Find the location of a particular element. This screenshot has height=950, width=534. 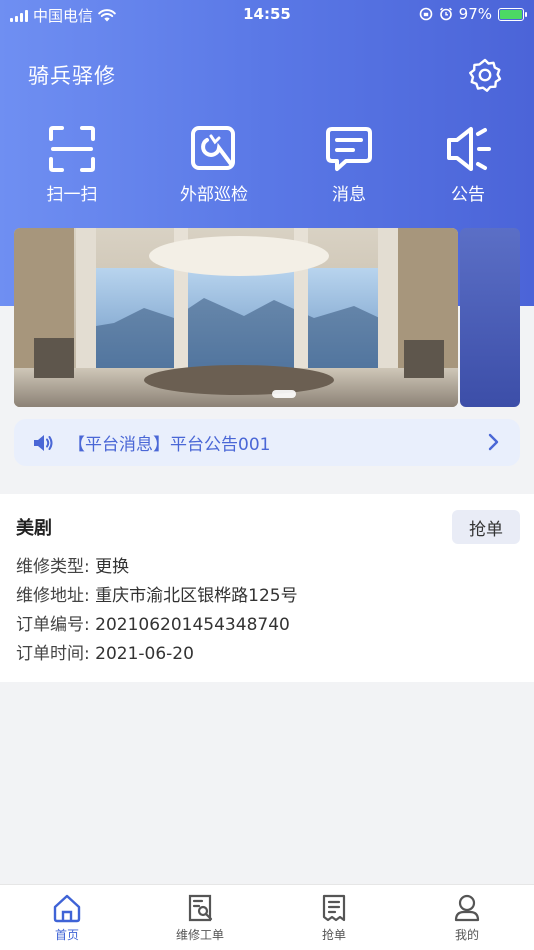

status-bar: 中国电信 14:55 97% is located at coordinates (267, 15).